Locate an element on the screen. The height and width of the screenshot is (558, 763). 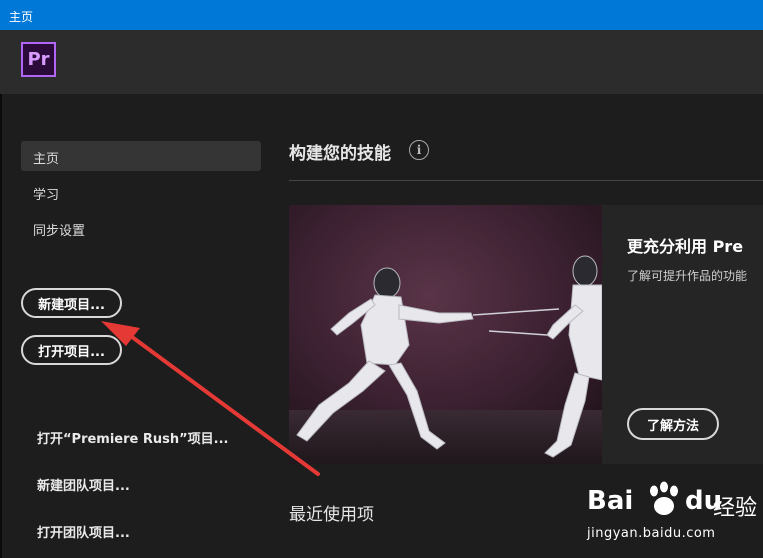
nav-item-sync-settings: 同步设置 is located at coordinates (141, 228).